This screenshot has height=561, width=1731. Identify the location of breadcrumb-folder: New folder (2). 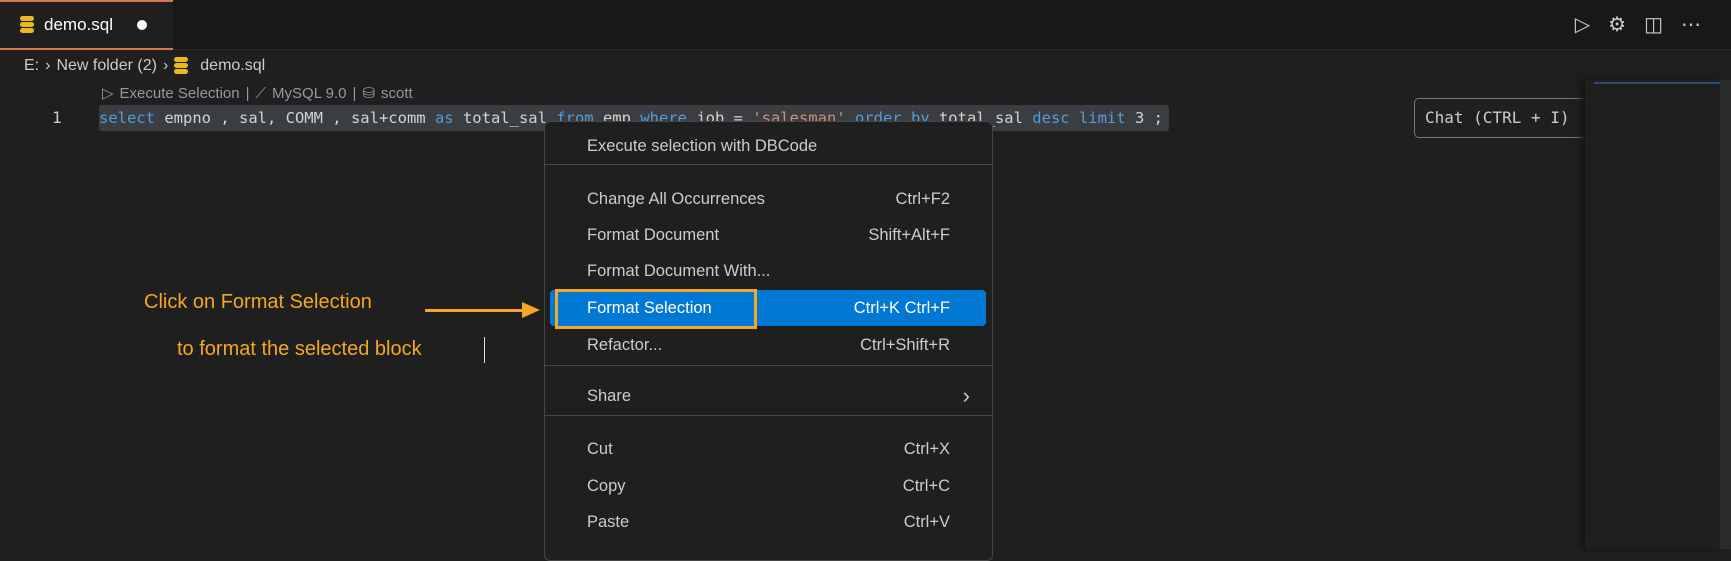
(106, 66).